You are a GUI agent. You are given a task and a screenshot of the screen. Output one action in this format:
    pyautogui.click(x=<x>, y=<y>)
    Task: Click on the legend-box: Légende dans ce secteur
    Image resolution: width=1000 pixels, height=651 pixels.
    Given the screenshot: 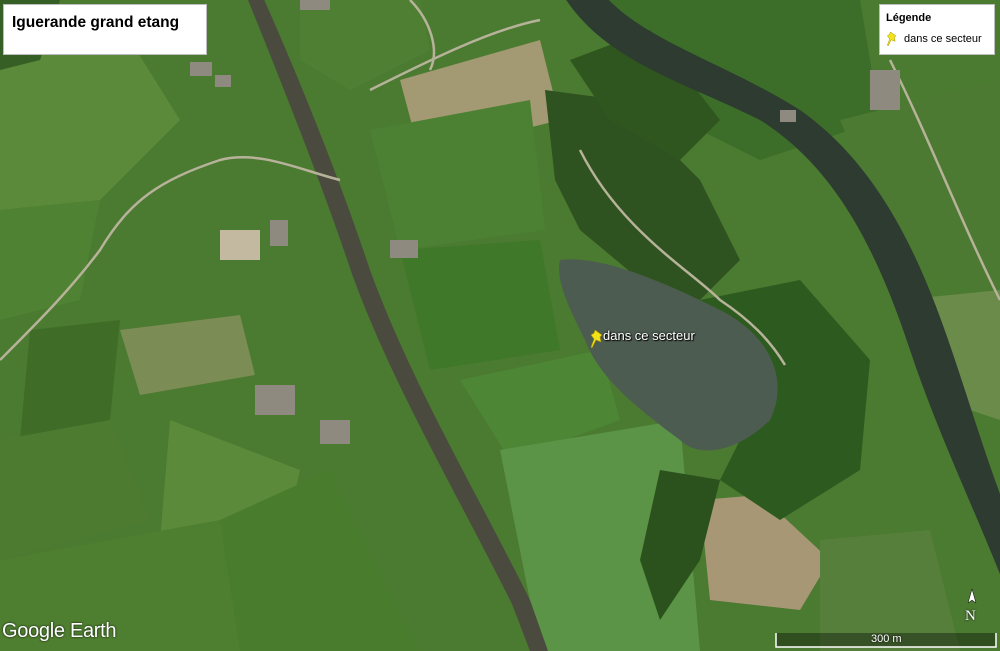 What is the action you would take?
    pyautogui.click(x=937, y=29)
    